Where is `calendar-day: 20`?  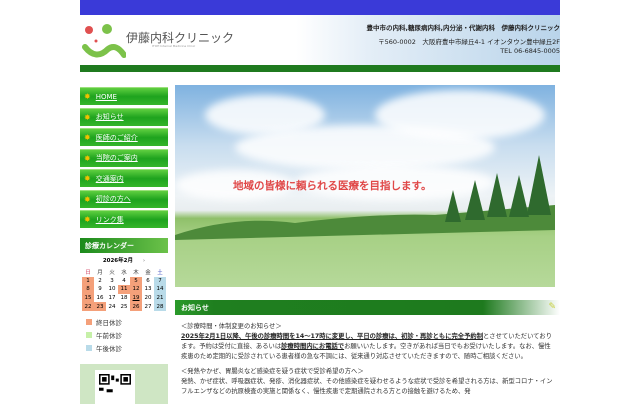
calendar-day: 20 is located at coordinates (148, 298).